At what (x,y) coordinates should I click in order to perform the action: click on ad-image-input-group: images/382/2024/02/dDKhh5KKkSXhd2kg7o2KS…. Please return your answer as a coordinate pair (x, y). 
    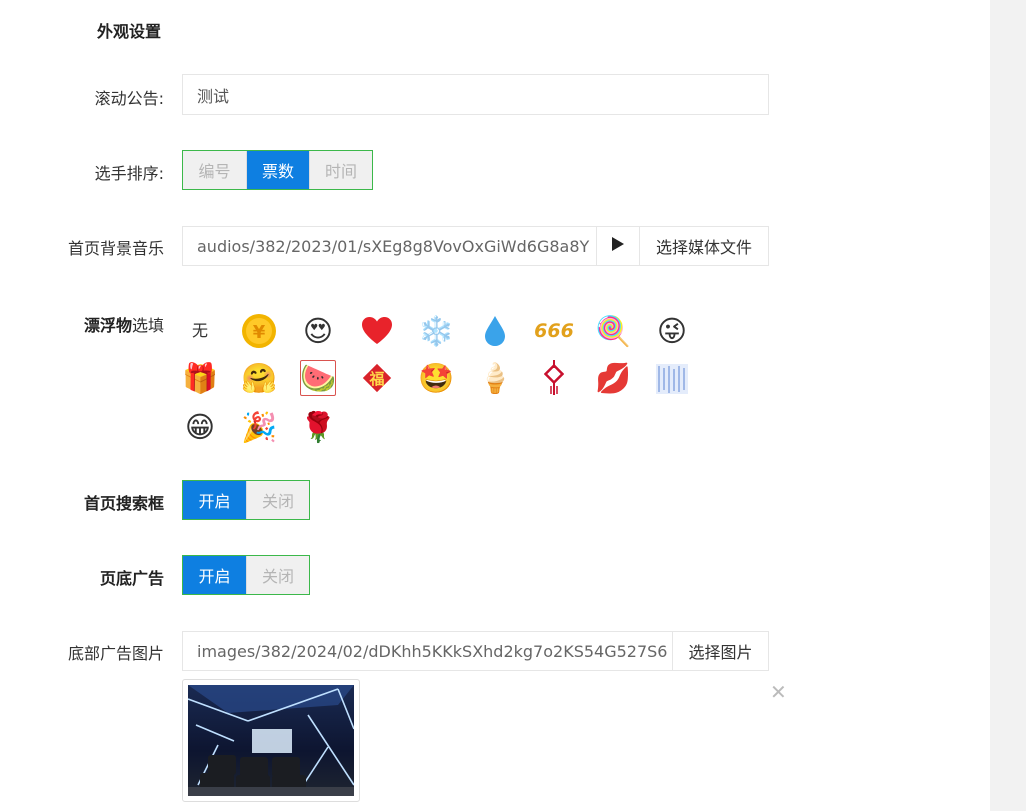
    Looking at the image, I should click on (475, 651).